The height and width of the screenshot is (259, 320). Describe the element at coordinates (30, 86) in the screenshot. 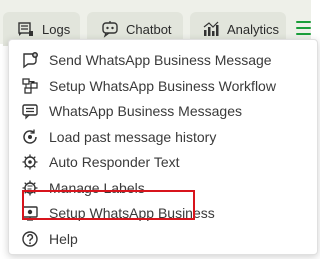

I see `workflow-icon` at that location.